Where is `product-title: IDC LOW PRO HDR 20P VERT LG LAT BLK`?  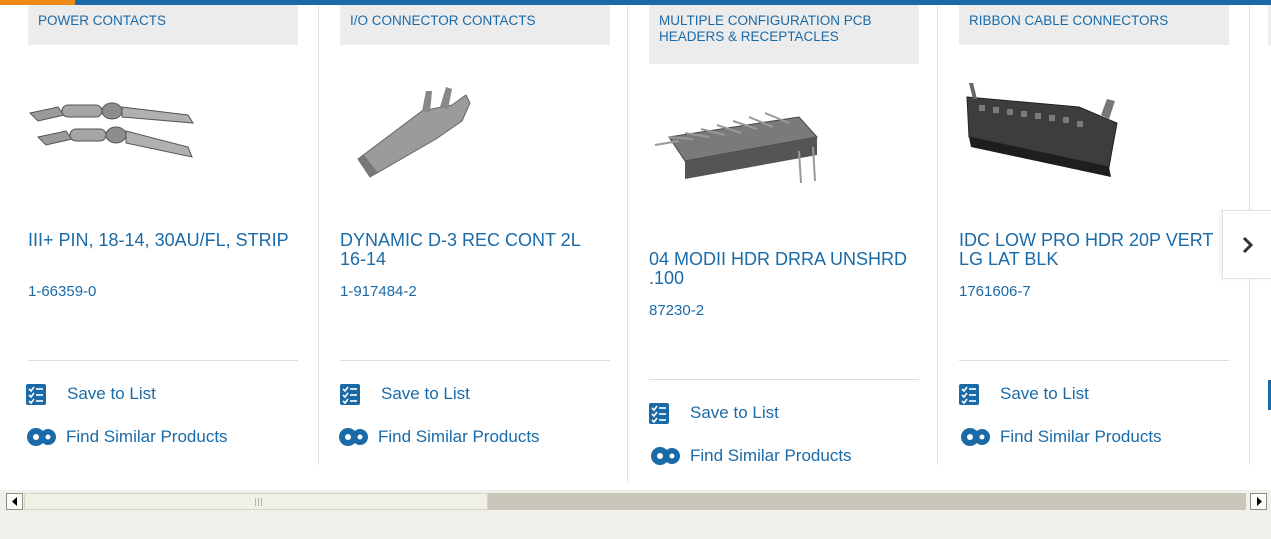 product-title: IDC LOW PRO HDR 20P VERT LG LAT BLK is located at coordinates (1094, 250).